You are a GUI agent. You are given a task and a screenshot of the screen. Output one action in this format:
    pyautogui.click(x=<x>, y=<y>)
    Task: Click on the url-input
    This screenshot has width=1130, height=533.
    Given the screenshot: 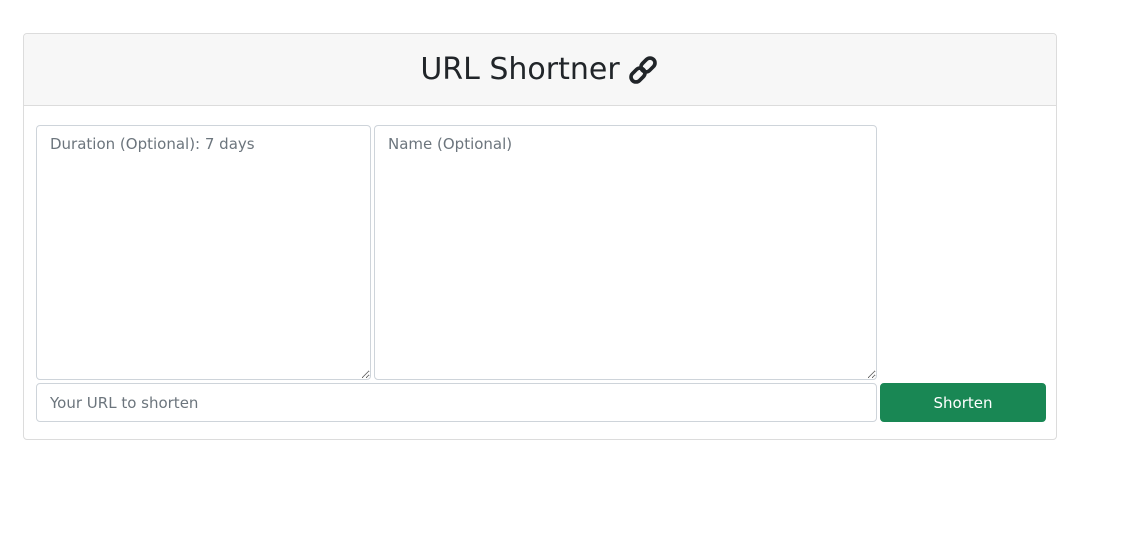 What is the action you would take?
    pyautogui.click(x=456, y=402)
    